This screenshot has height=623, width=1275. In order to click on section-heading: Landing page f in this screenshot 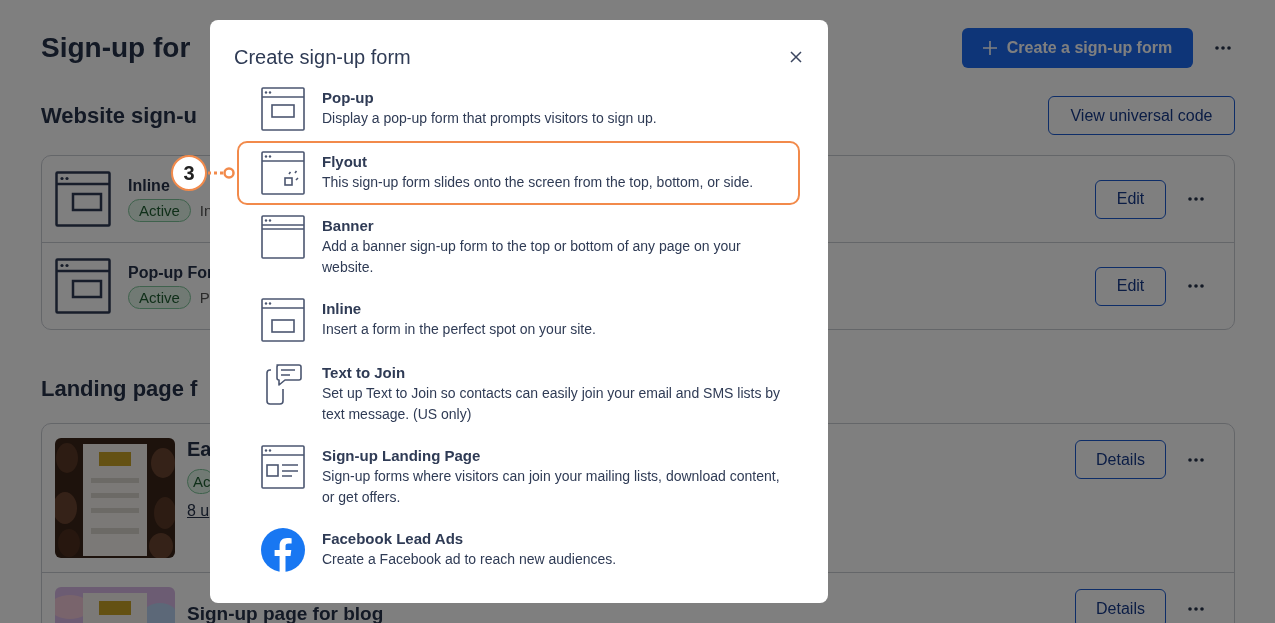, I will do `click(119, 389)`.